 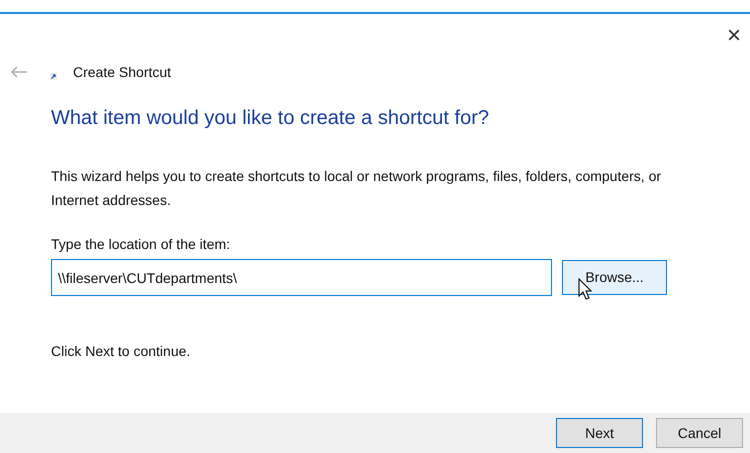 I want to click on close-button: ×, so click(x=734, y=36).